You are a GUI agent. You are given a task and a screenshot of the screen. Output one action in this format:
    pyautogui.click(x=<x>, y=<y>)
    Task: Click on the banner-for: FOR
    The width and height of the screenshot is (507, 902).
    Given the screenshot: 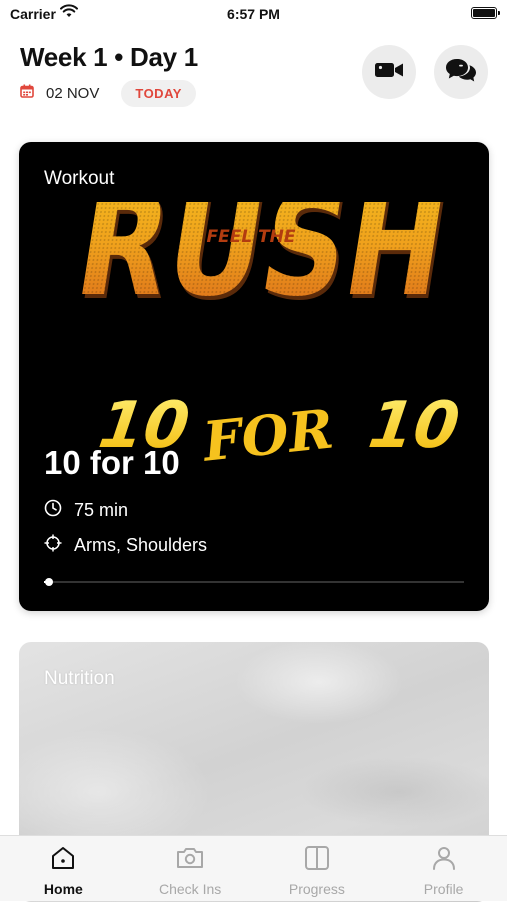 What is the action you would take?
    pyautogui.click(x=267, y=434)
    